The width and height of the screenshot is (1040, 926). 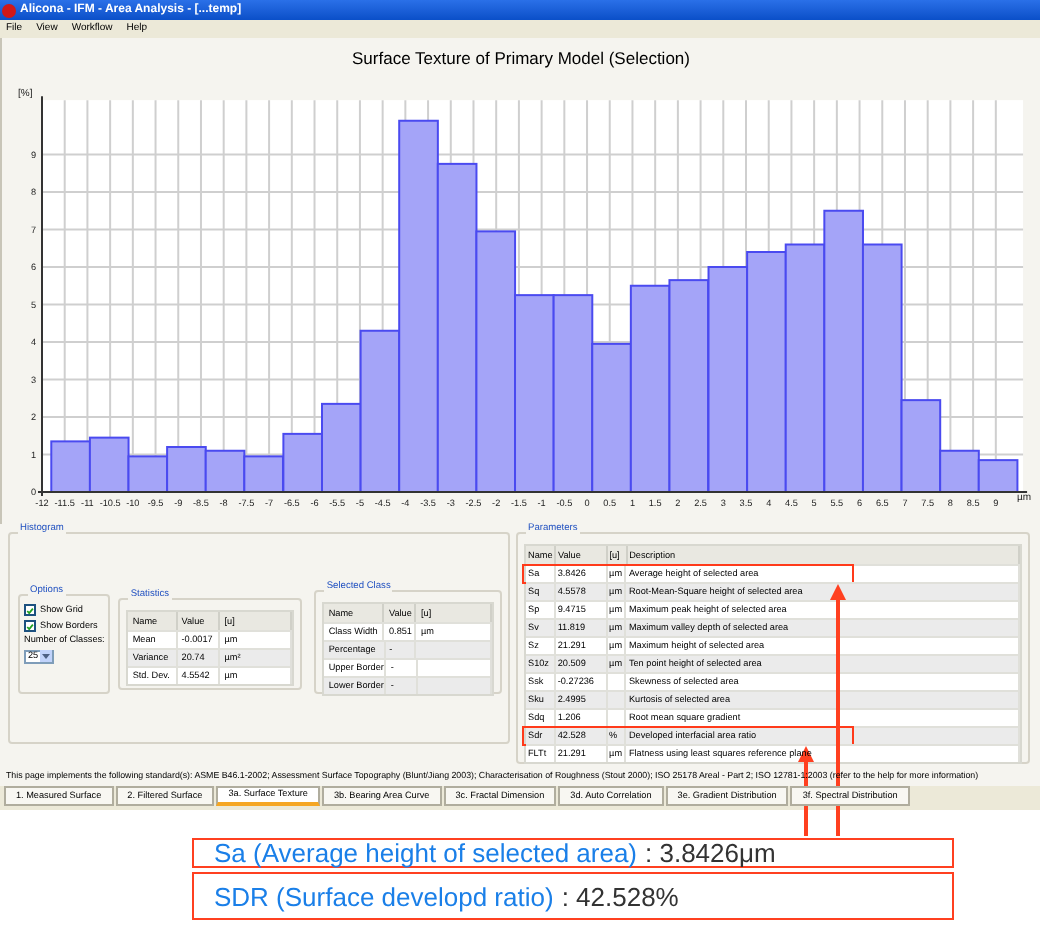 I want to click on callout-label: SDR (Surface developd ratio), so click(x=384, y=896).